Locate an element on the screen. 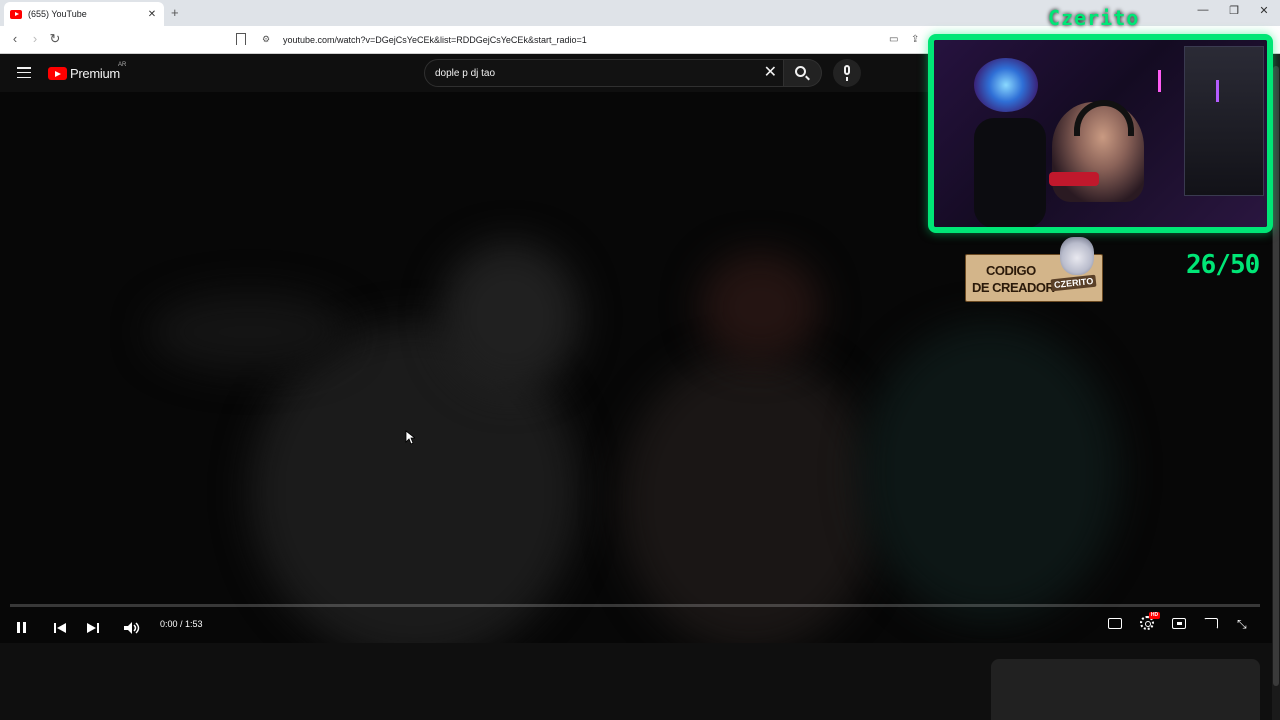  creator-line-2: DE CREADOR is located at coordinates (1013, 287).